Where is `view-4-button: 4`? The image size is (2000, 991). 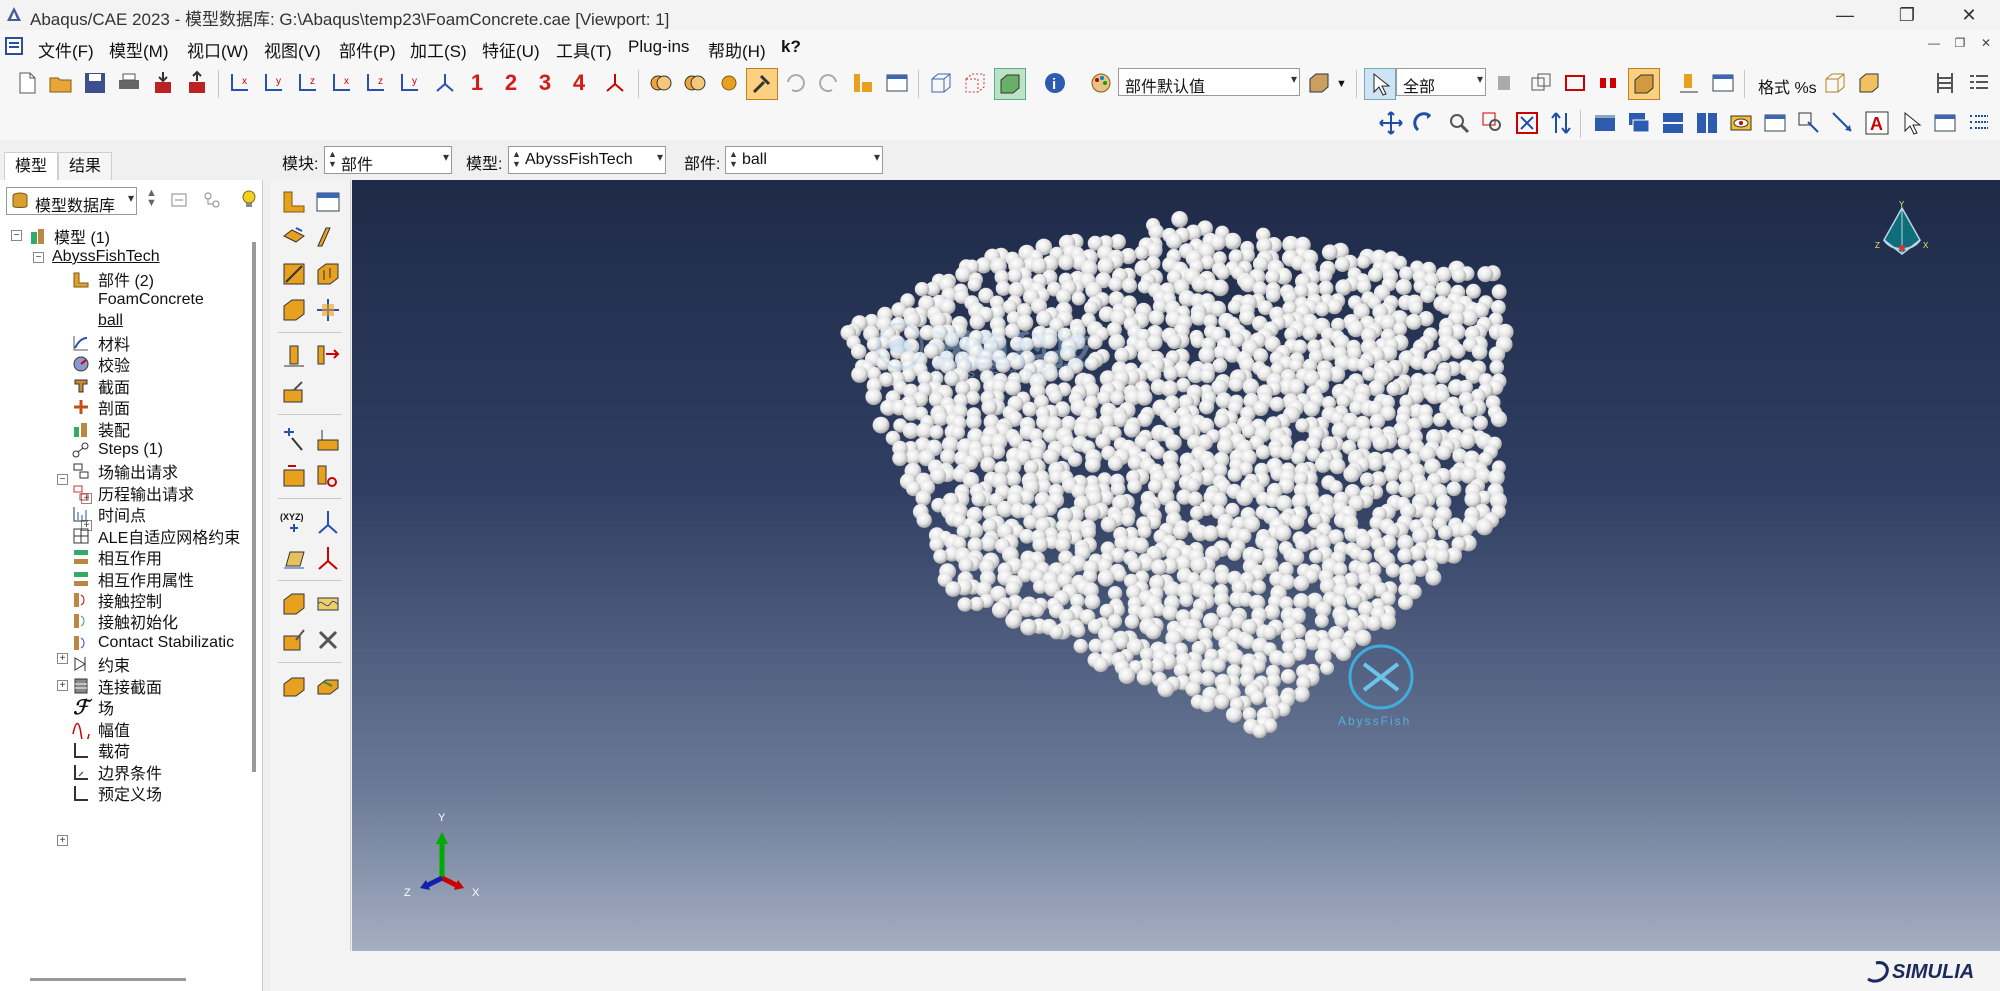
view-4-button: 4 is located at coordinates (579, 83).